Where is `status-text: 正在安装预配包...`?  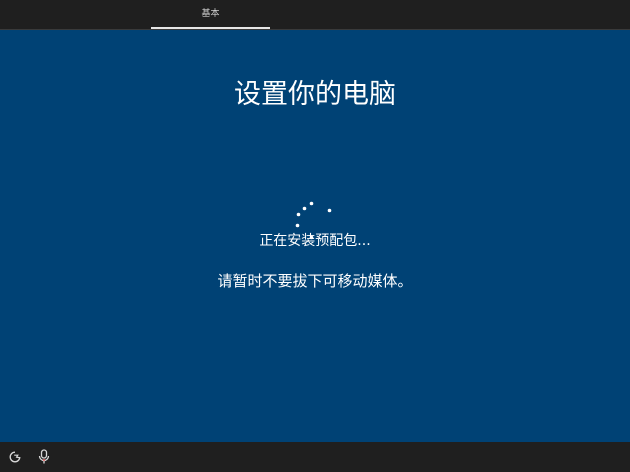 status-text: 正在安装预配包... is located at coordinates (315, 241).